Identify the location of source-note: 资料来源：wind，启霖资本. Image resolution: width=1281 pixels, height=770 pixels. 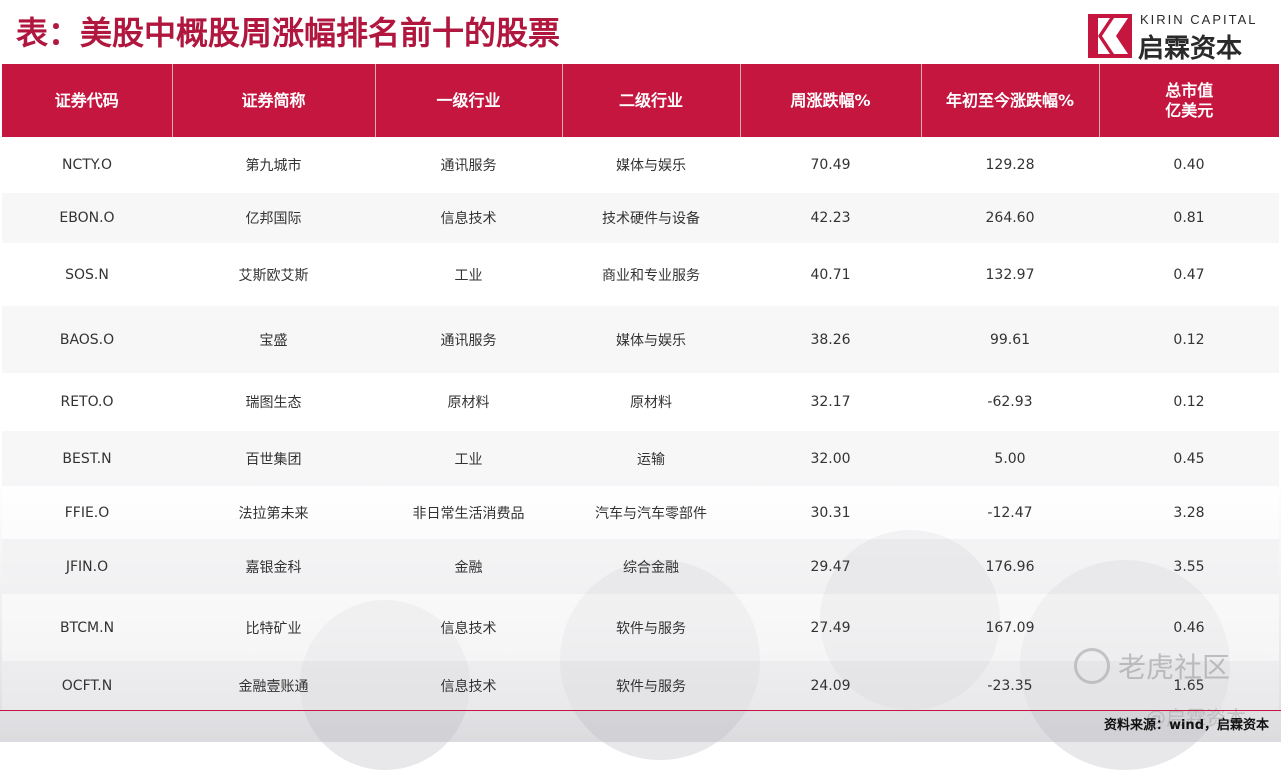
(1186, 725).